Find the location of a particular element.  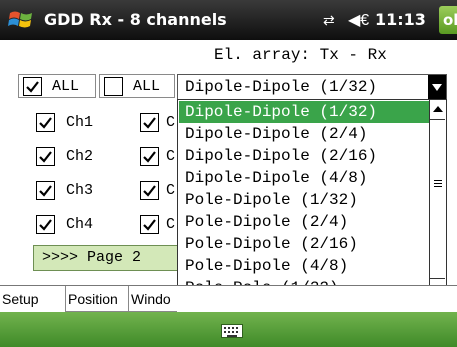

network-icon: ⇄ is located at coordinates (329, 20).